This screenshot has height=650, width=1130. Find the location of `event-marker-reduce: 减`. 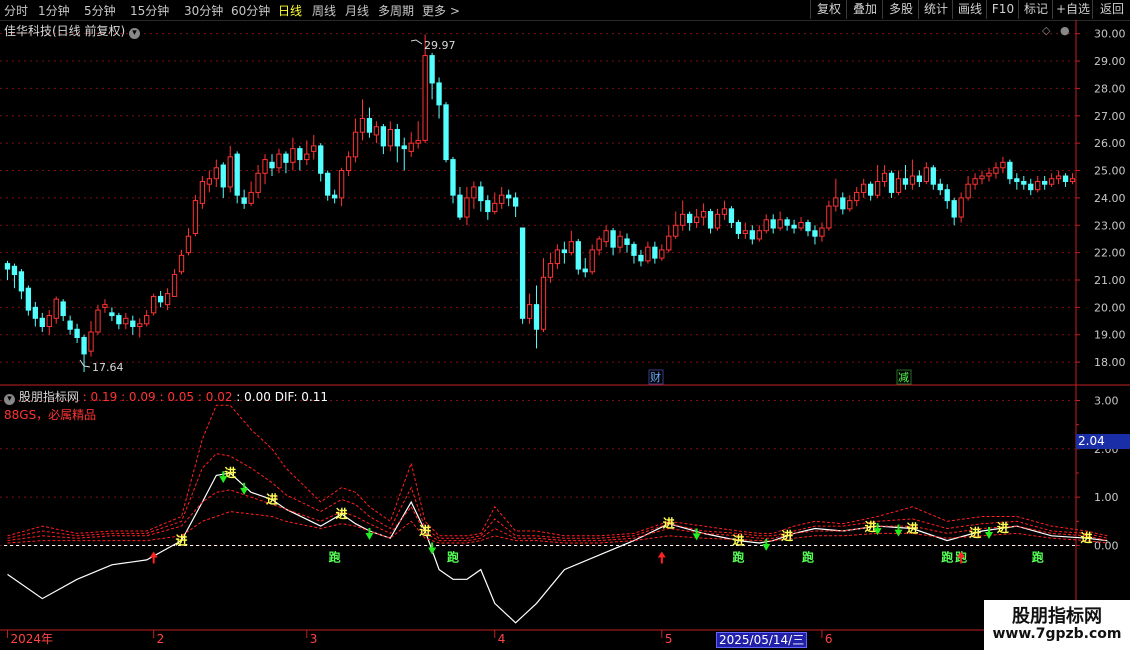

event-marker-reduce: 减 is located at coordinates (903, 377).